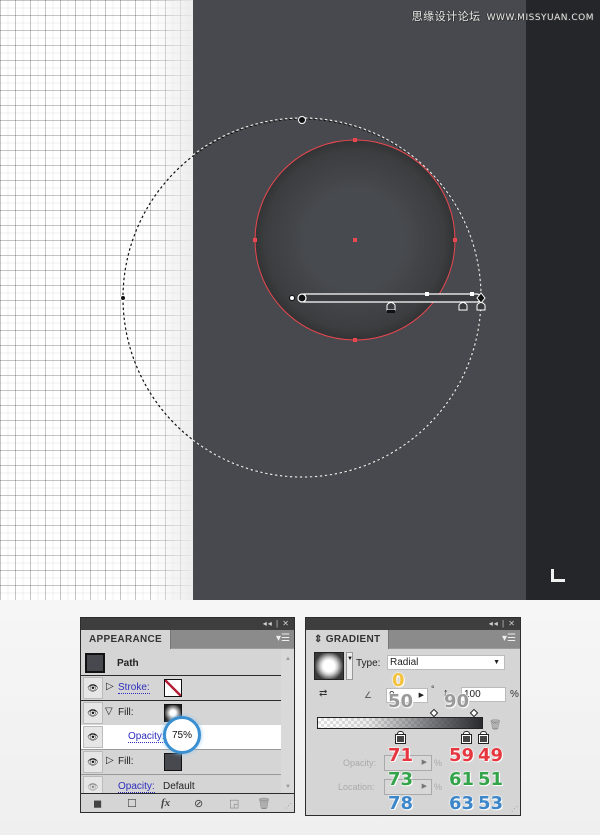 The height and width of the screenshot is (835, 600). What do you see at coordinates (109, 711) in the screenshot?
I see `collapse-triangle-icon: ▽` at bounding box center [109, 711].